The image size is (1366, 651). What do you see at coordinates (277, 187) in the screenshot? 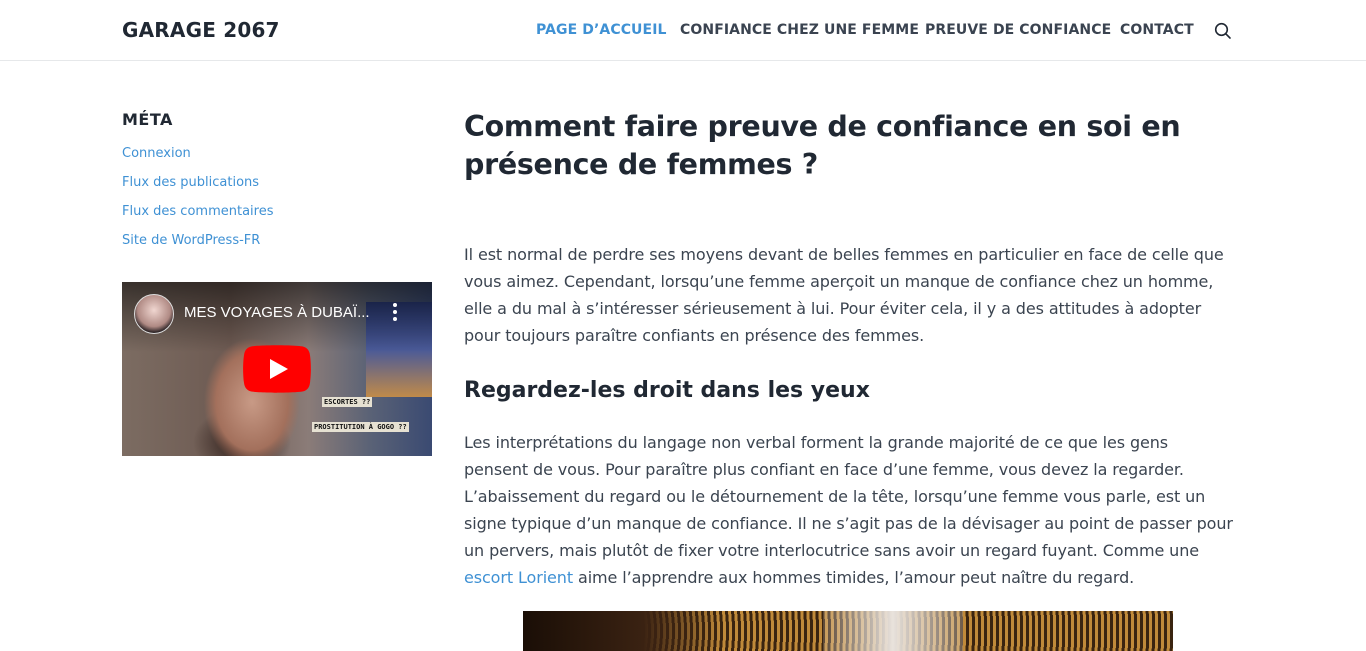
I see `list-item: Flux des publications` at bounding box center [277, 187].